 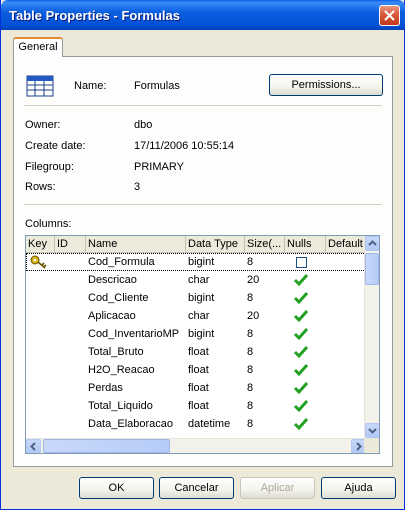 What do you see at coordinates (33, 446) in the screenshot?
I see `scroll-left-button` at bounding box center [33, 446].